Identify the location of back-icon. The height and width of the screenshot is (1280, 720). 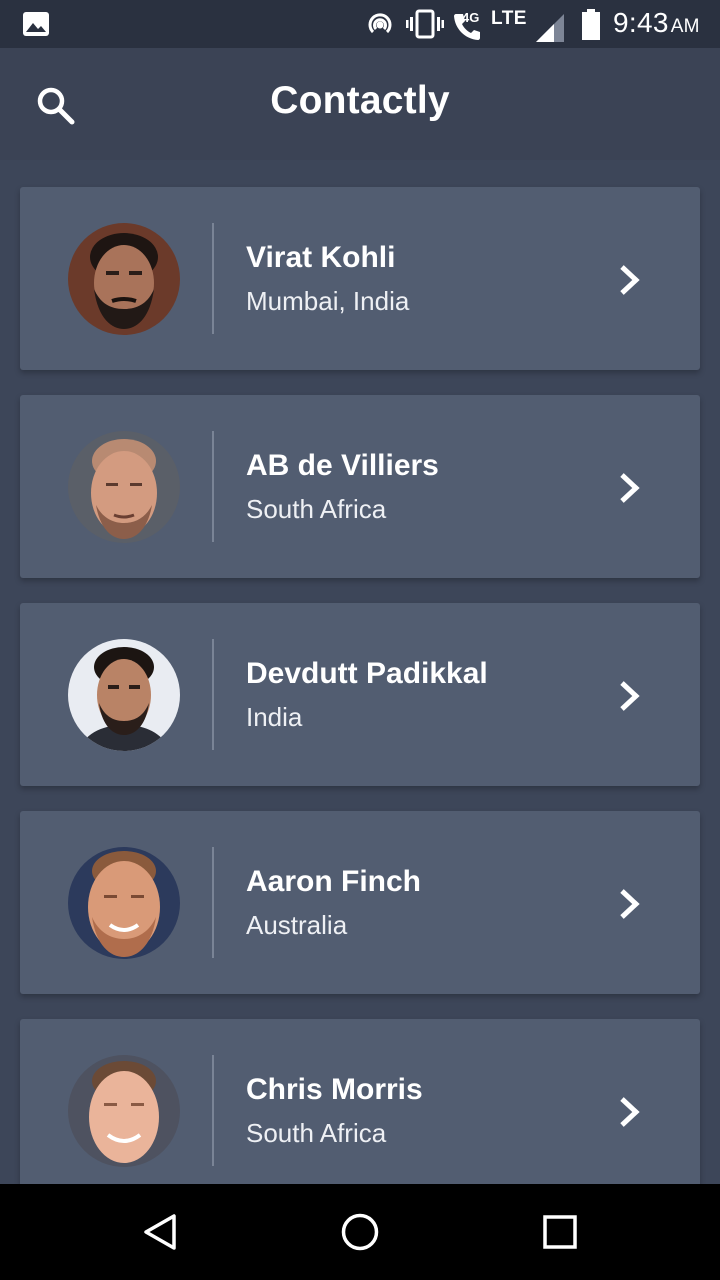
(160, 1232).